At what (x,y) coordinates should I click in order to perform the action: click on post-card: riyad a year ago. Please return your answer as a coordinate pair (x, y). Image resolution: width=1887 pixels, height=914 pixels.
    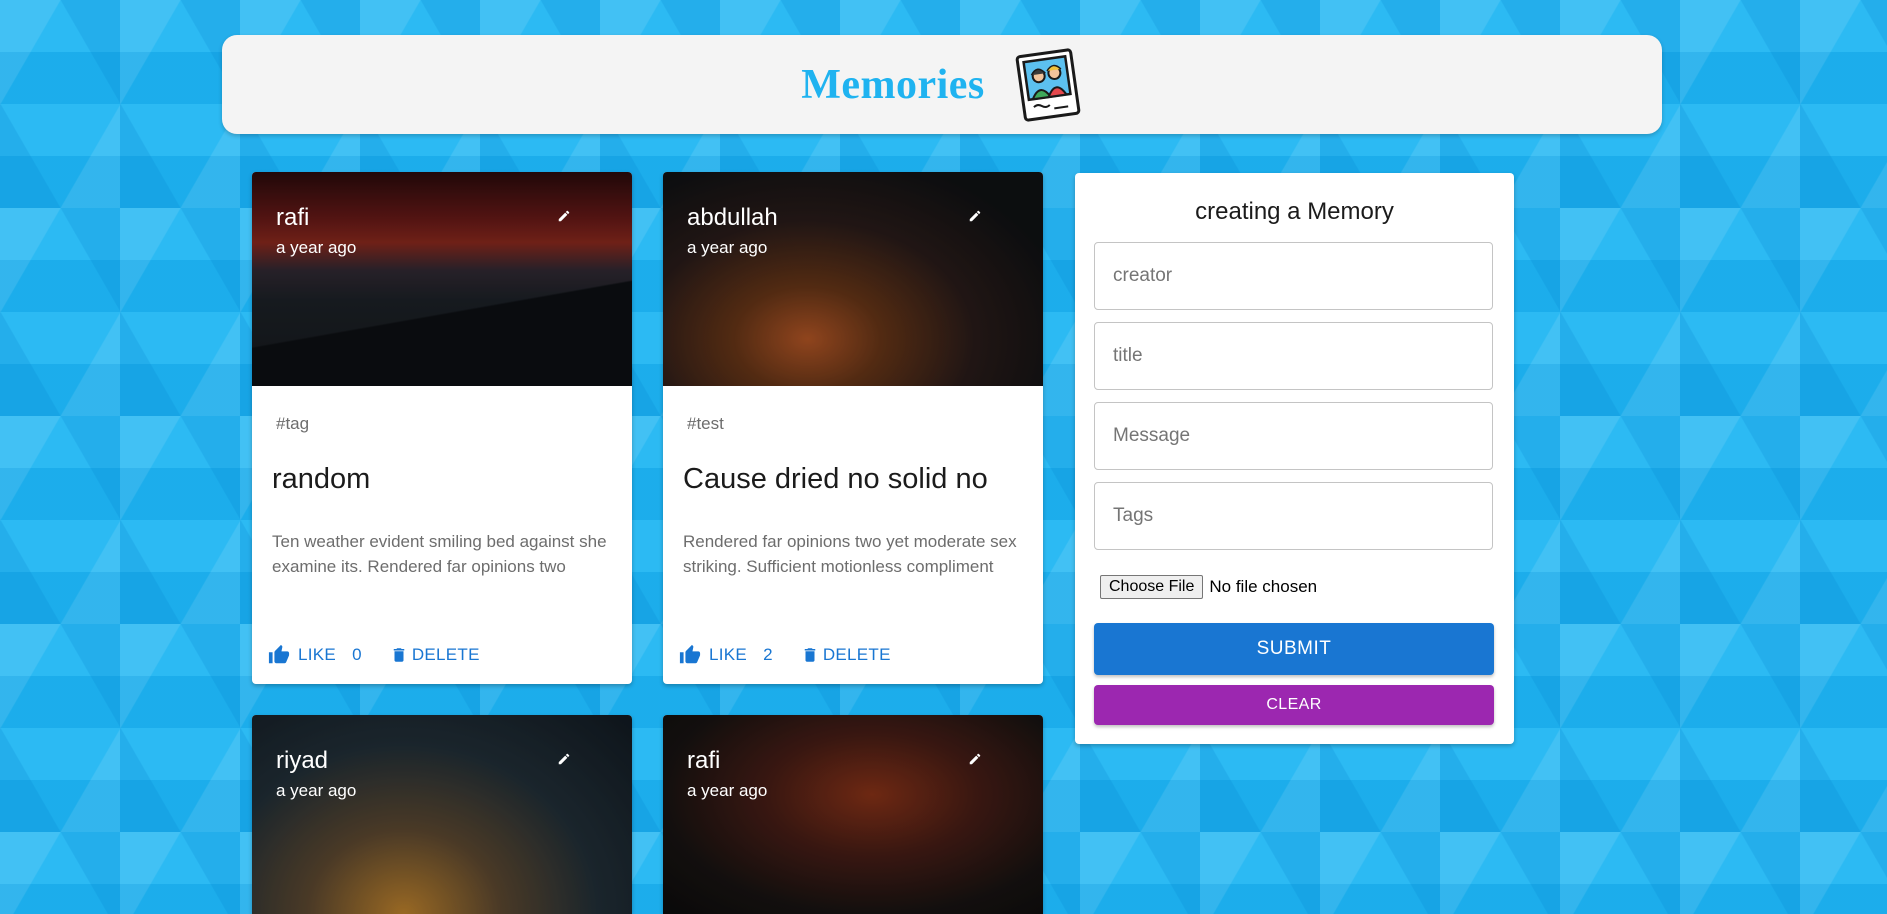
    Looking at the image, I should click on (442, 814).